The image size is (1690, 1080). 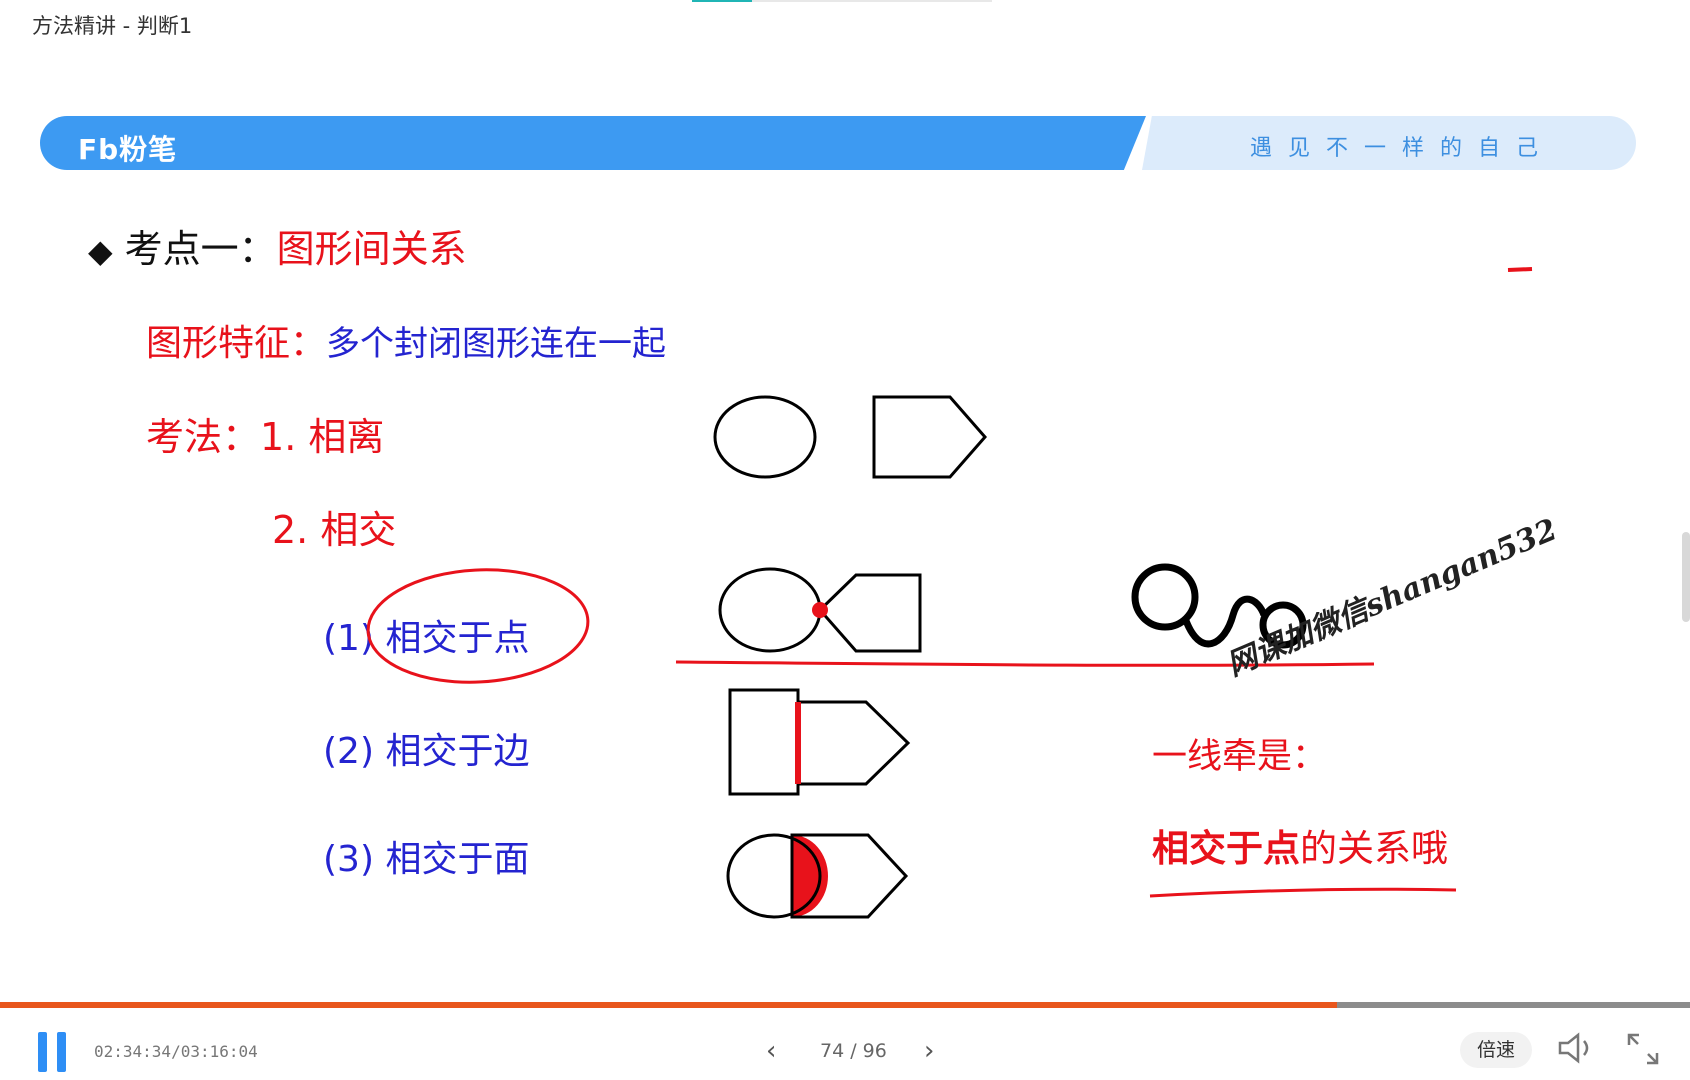 What do you see at coordinates (1643, 1049) in the screenshot?
I see `fullscreen-icon` at bounding box center [1643, 1049].